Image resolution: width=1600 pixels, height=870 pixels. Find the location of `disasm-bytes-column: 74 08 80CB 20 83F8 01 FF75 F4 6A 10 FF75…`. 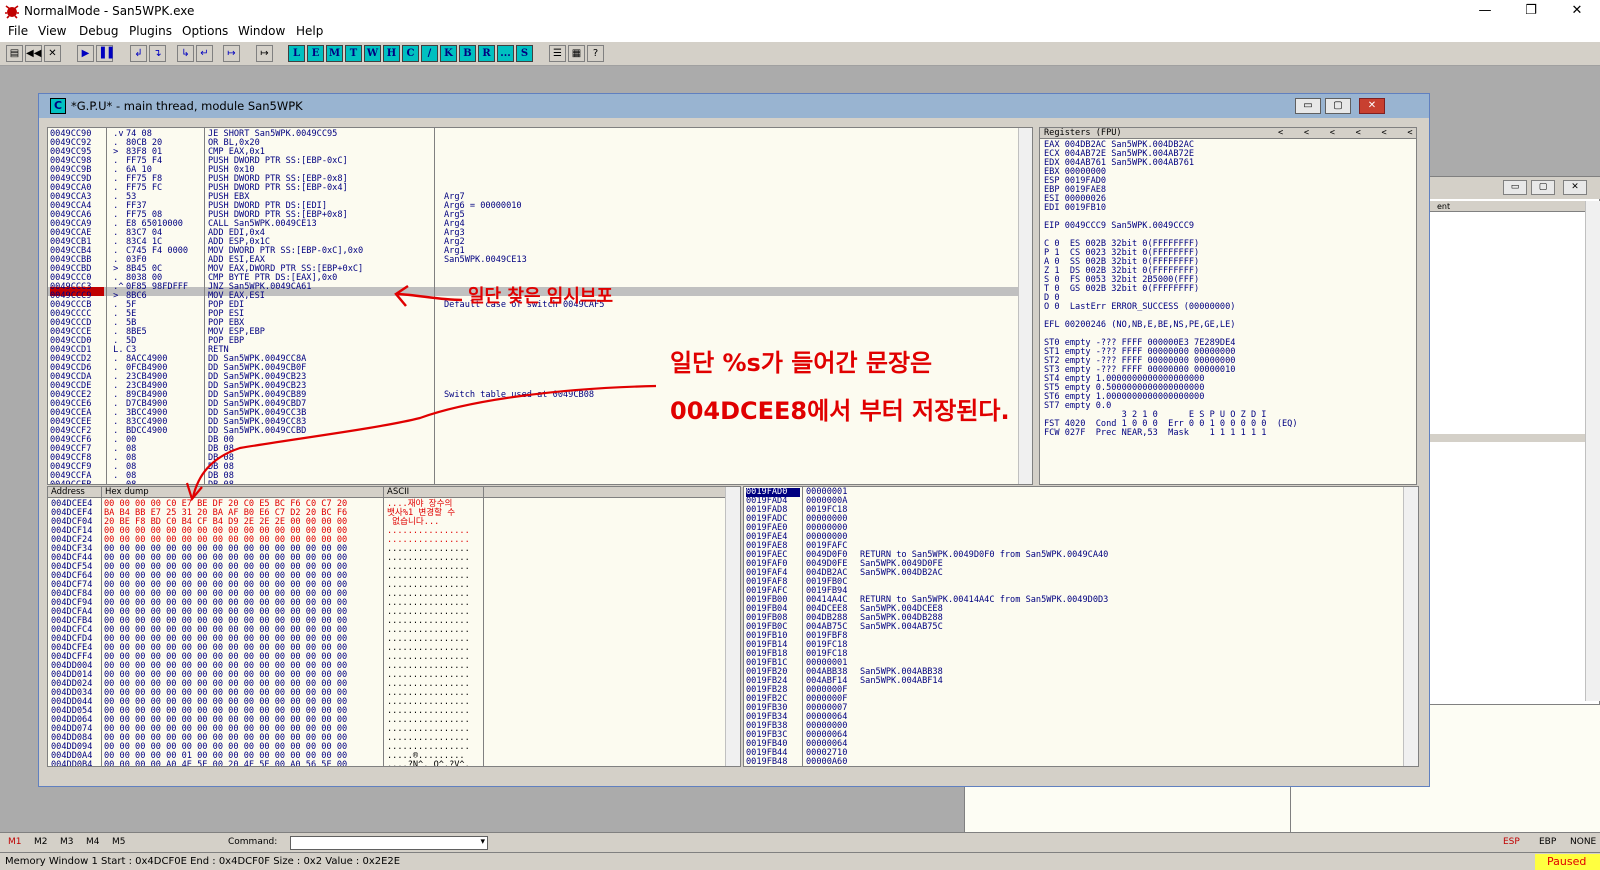

disasm-bytes-column: 74 08 80CB 20 83F8 01 FF75 F4 6A 10 FF75… is located at coordinates (157, 307).